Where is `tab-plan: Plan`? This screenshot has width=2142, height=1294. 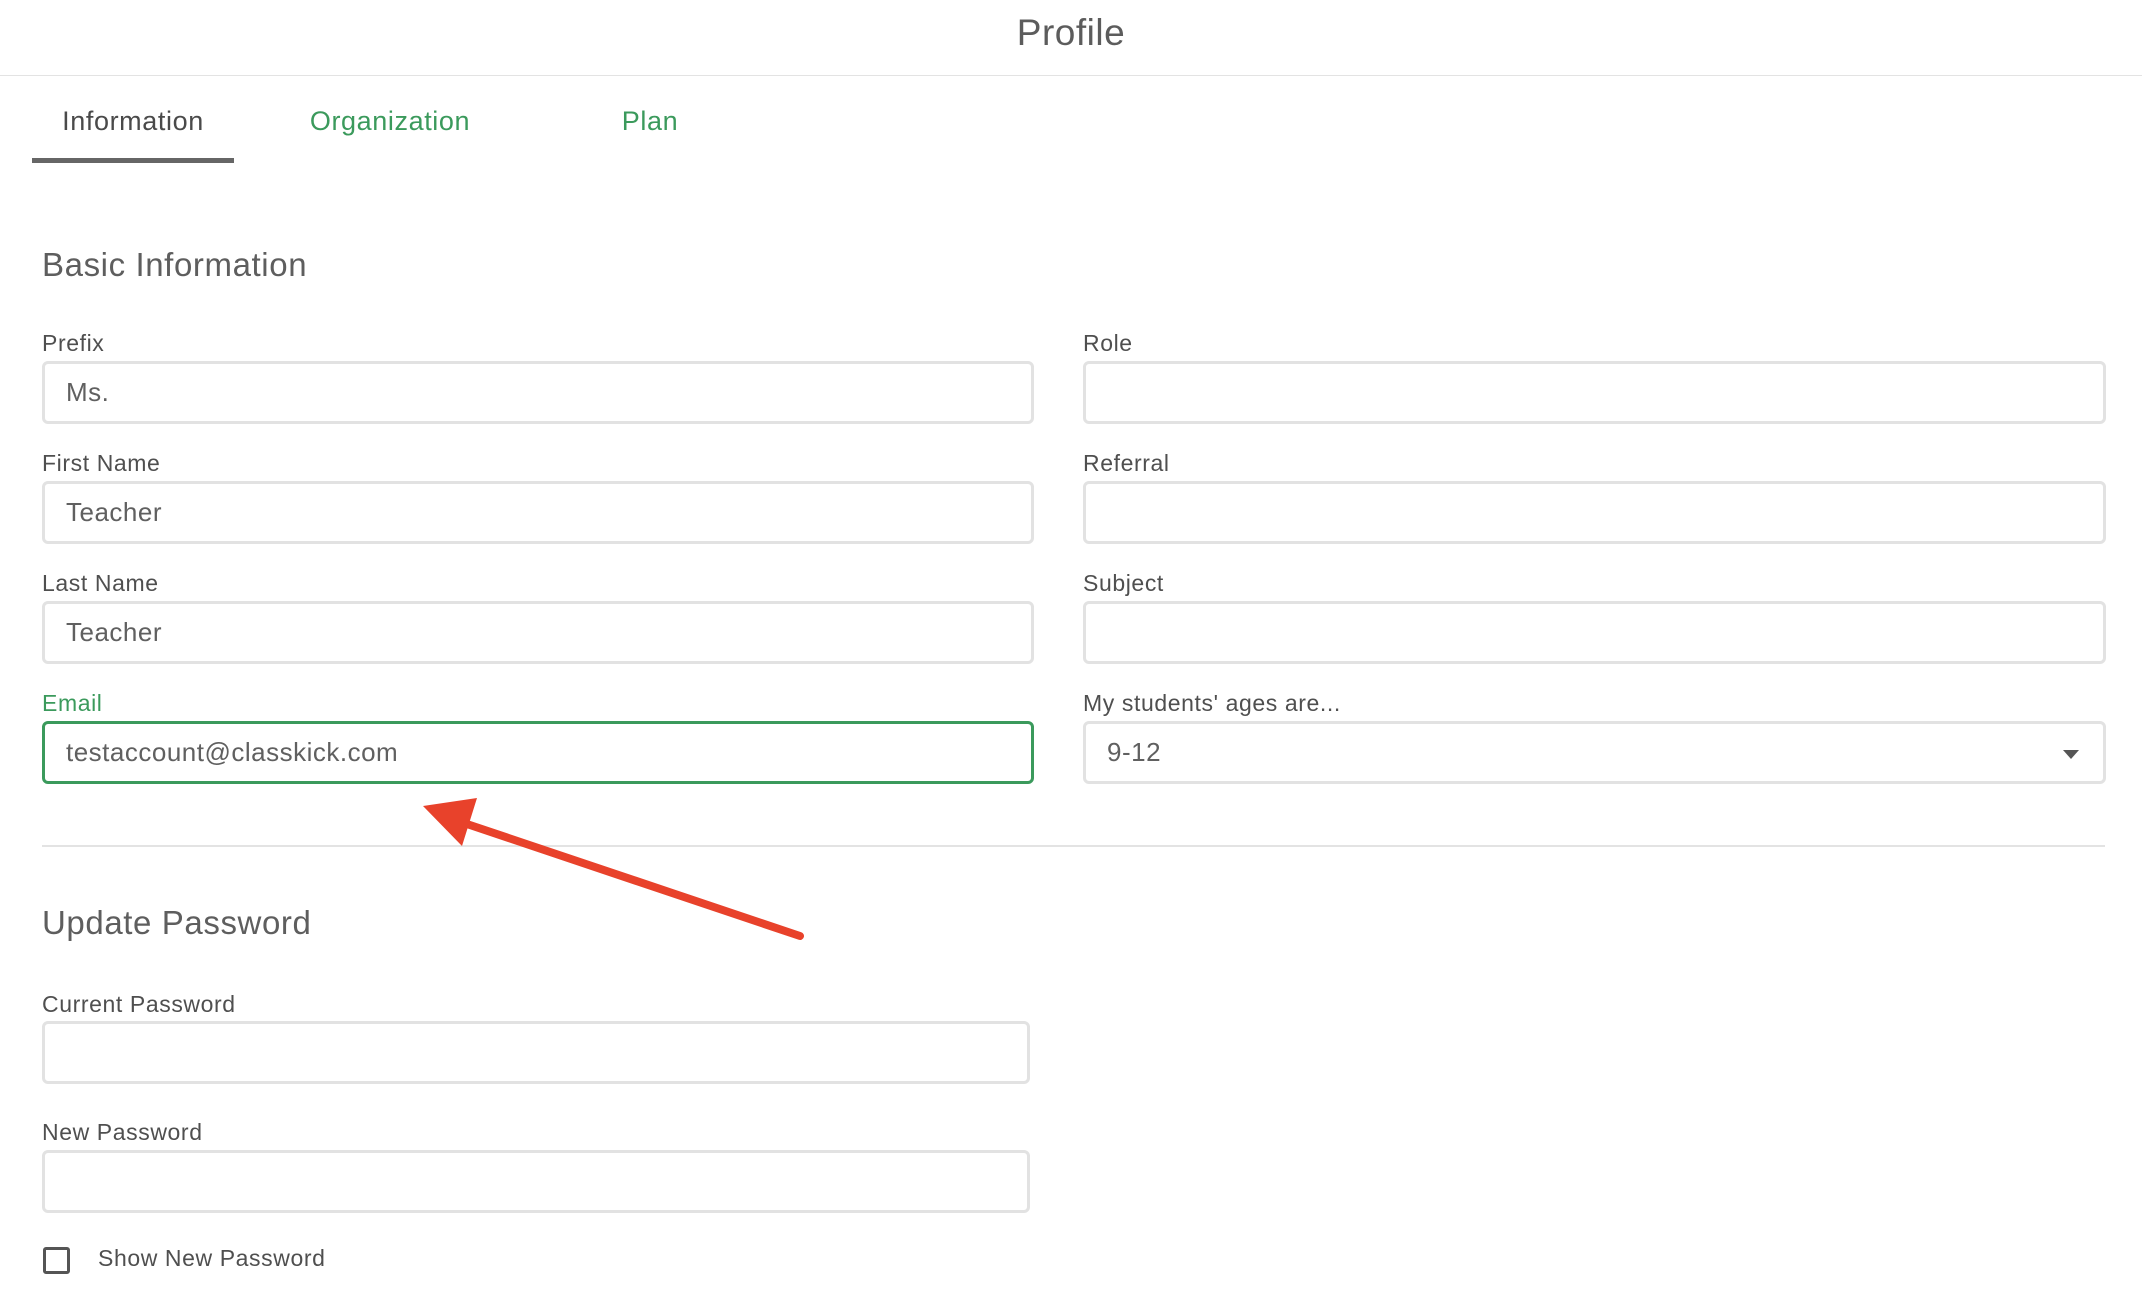
tab-plan: Plan is located at coordinates (650, 129).